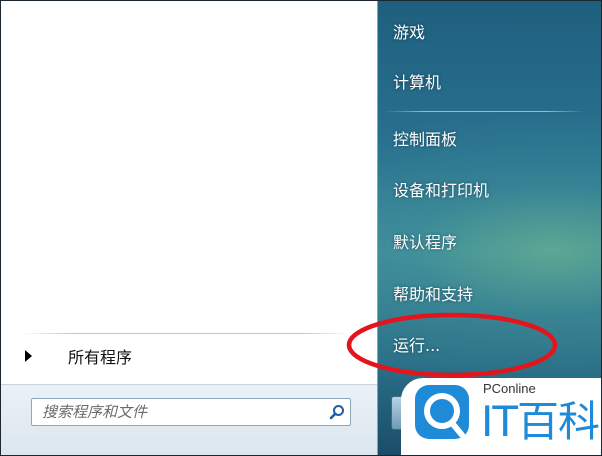  Describe the element at coordinates (337, 412) in the screenshot. I see `search-icon` at that location.